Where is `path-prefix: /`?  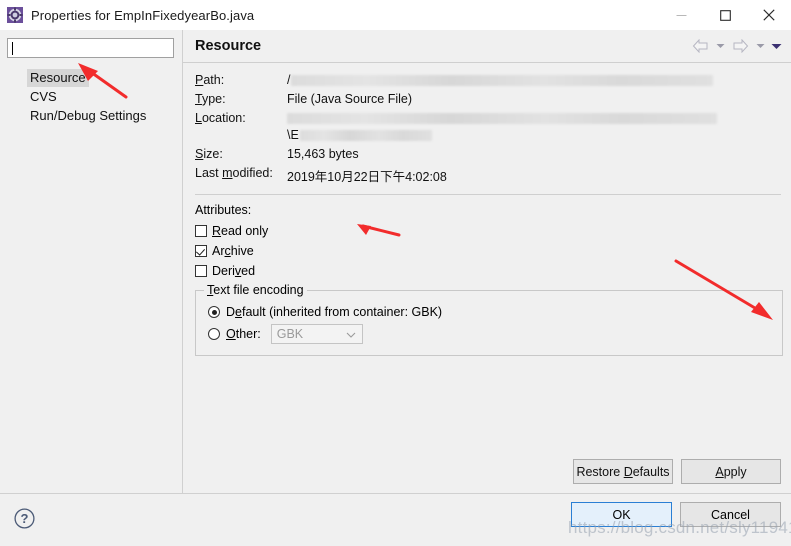
path-prefix: / is located at coordinates (289, 80).